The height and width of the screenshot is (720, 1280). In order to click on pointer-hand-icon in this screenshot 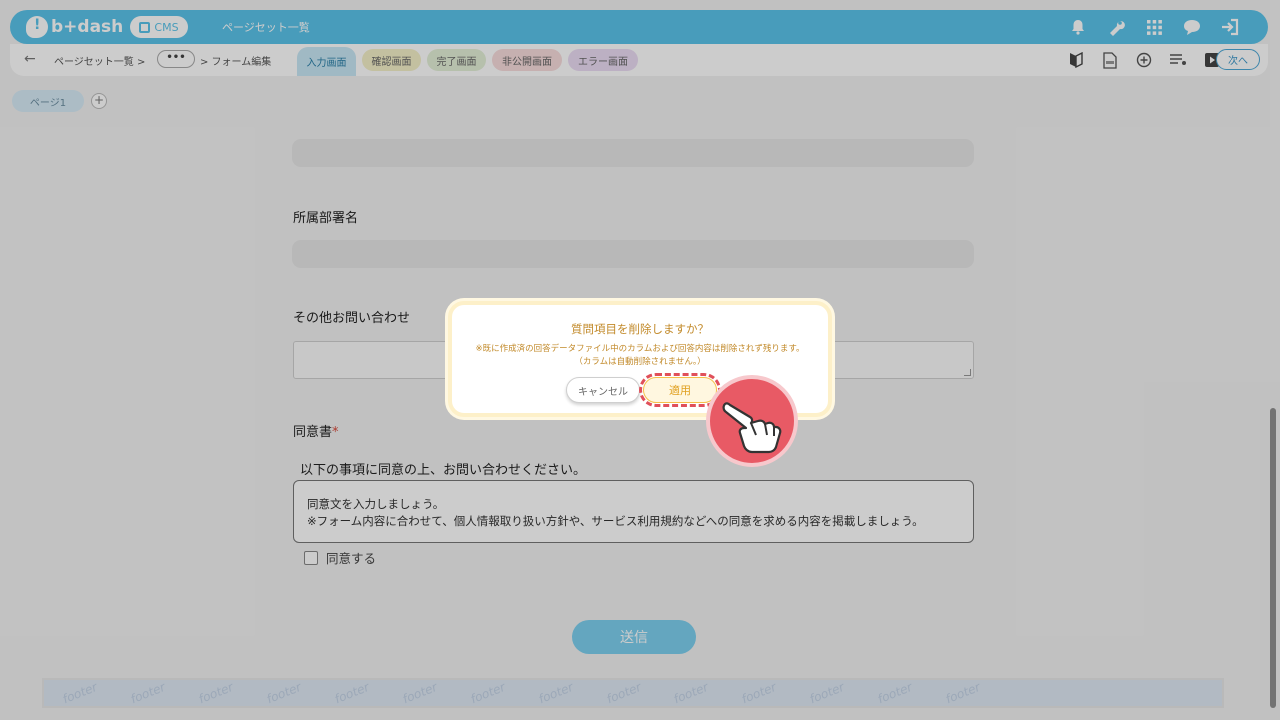, I will do `click(752, 421)`.